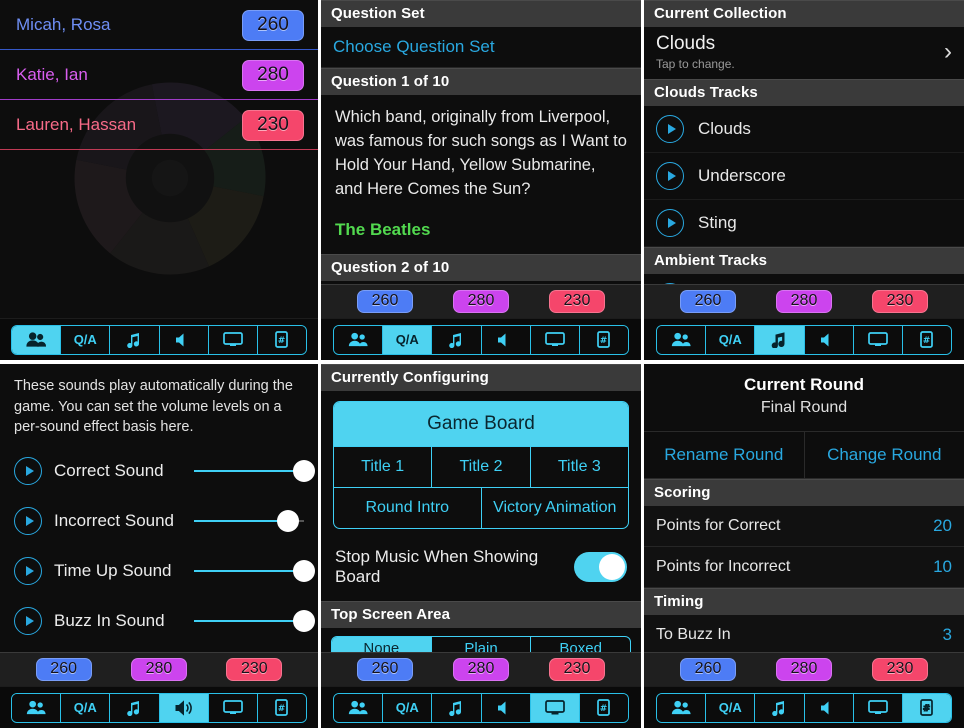 This screenshot has width=964, height=728. I want to click on segment-plain: Plain, so click(482, 644).